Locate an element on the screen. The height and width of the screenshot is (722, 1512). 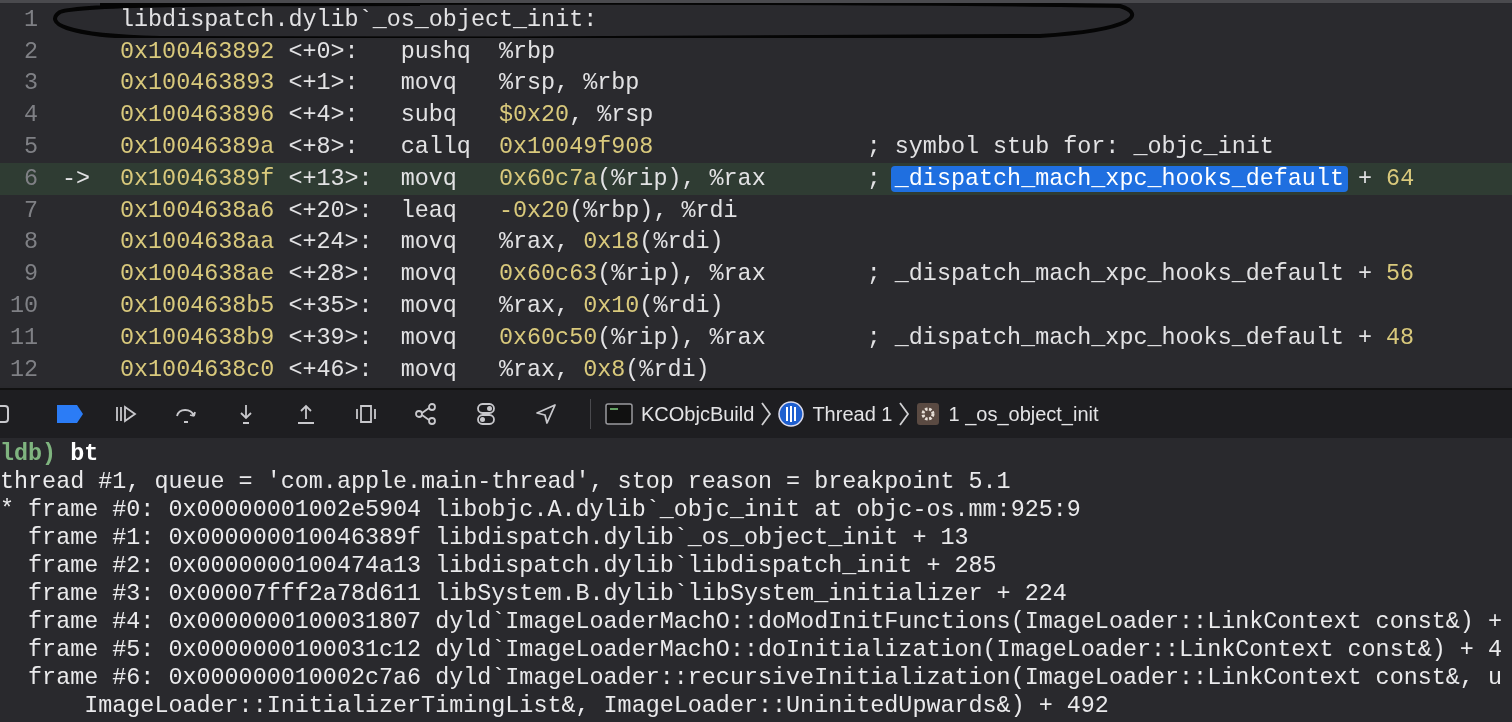
line-number: 4 is located at coordinates (30, 115).